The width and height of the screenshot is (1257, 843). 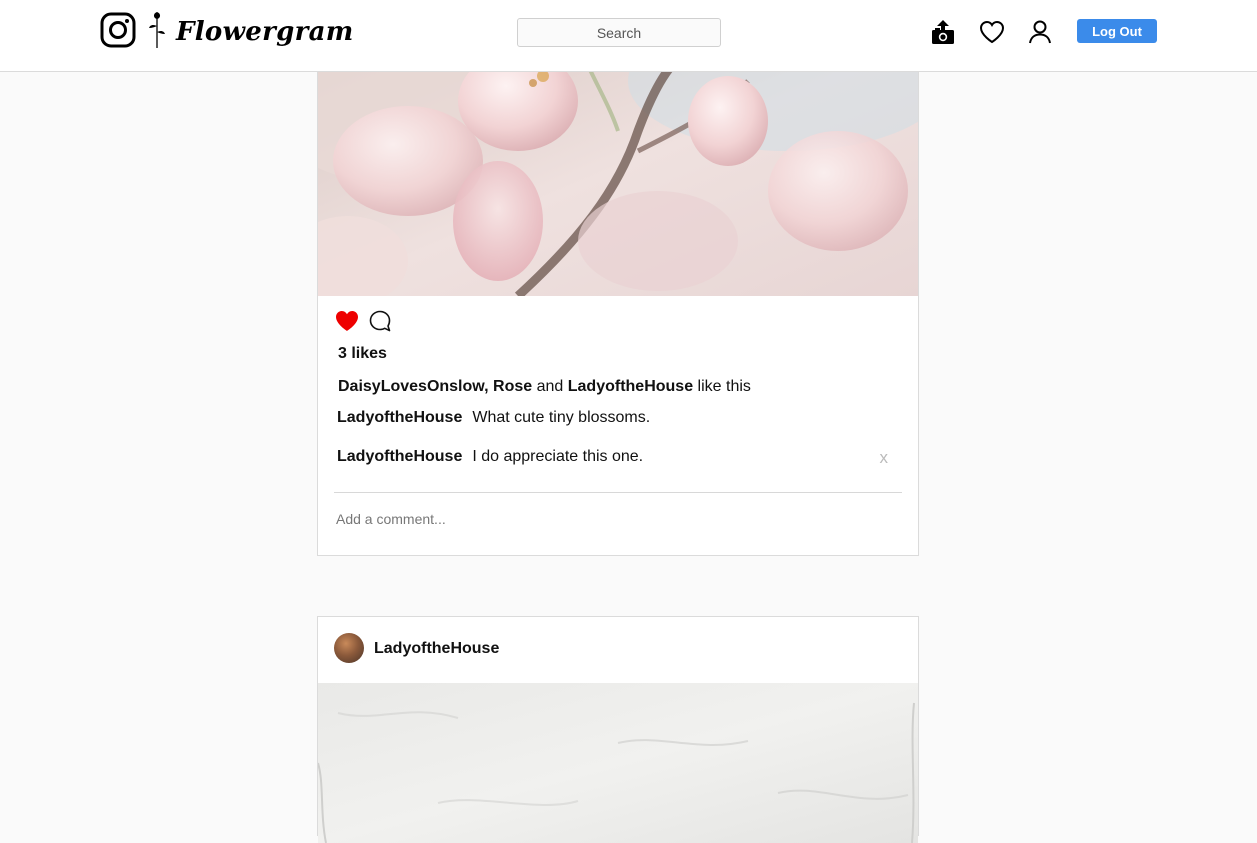 I want to click on comment-text: What cute tiny blossoms., so click(x=561, y=417).